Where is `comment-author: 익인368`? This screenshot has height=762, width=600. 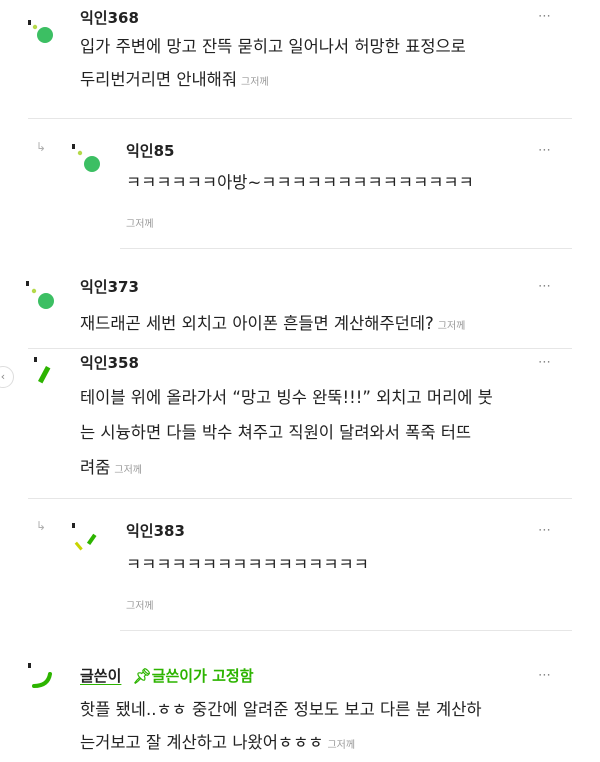
comment-author: 익인368 is located at coordinates (109, 17).